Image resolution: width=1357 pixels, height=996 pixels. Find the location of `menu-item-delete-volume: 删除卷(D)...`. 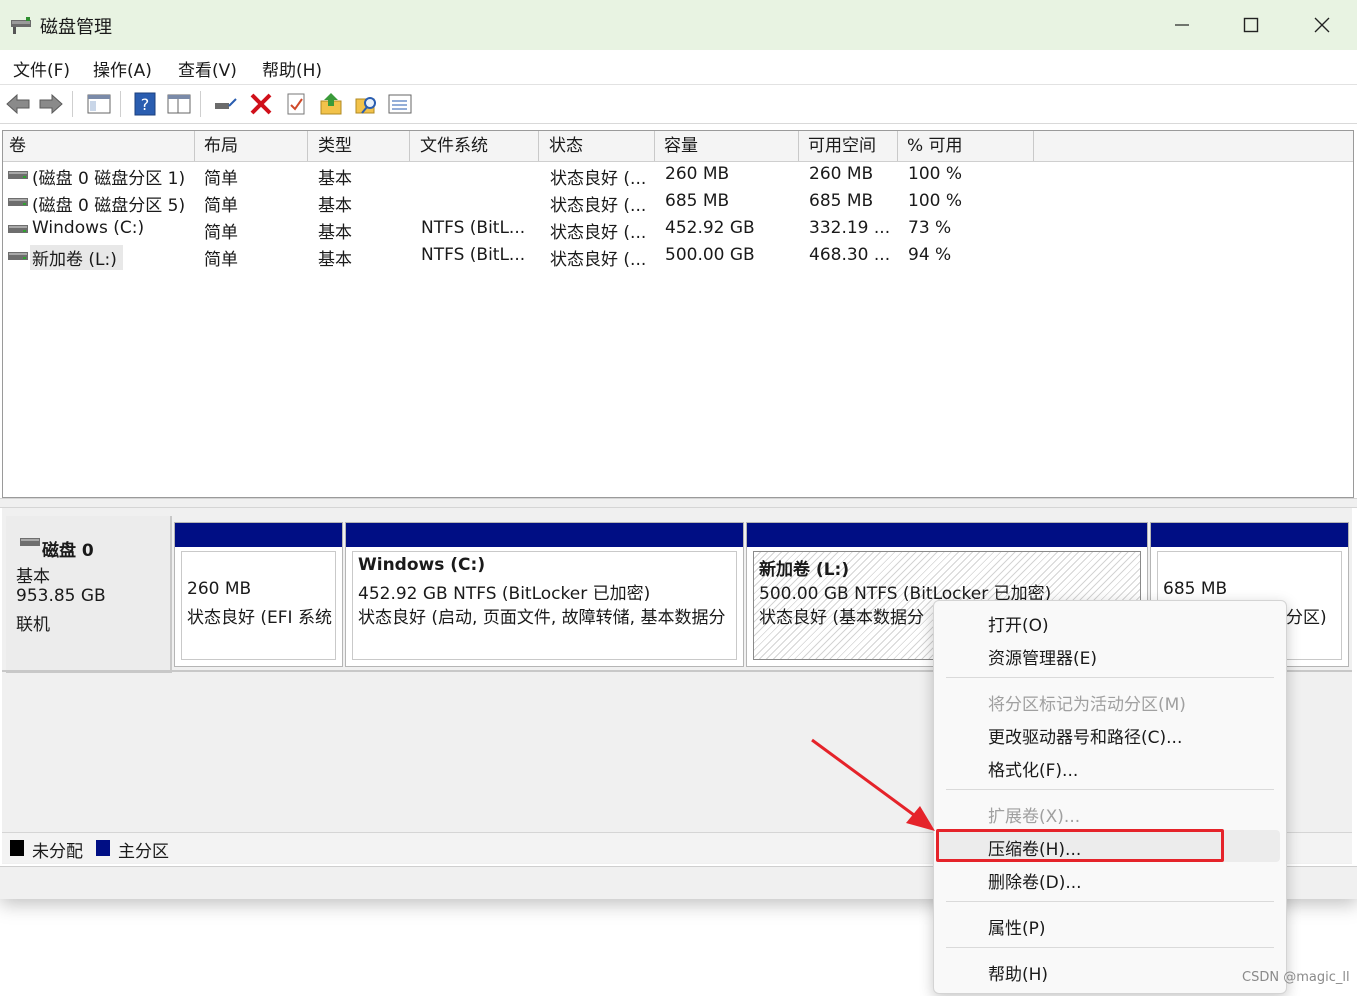

menu-item-delete-volume: 删除卷(D)... is located at coordinates (1035, 880).